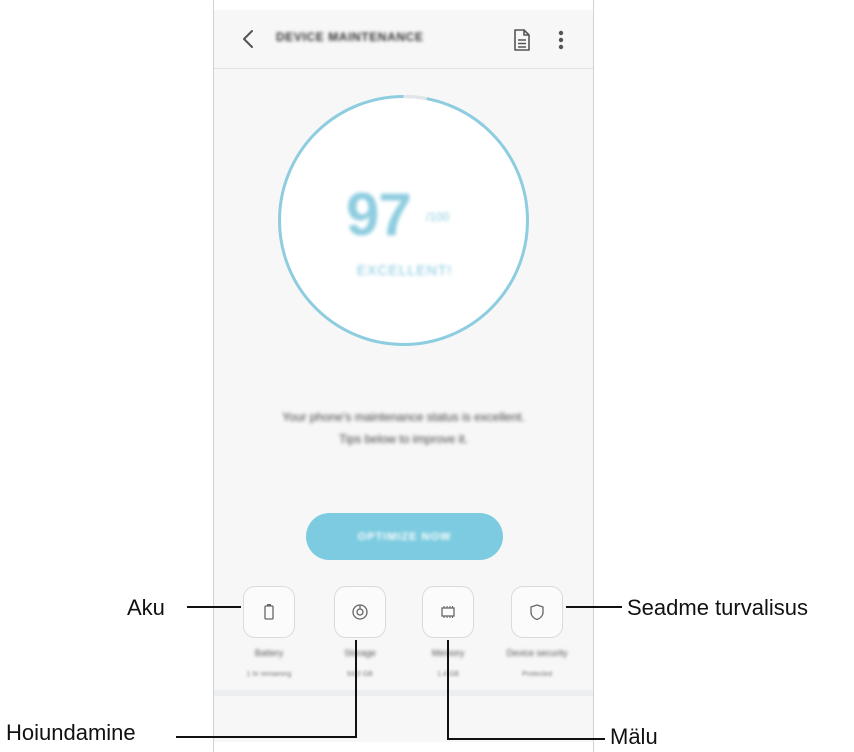 This screenshot has height=752, width=854. I want to click on document-icon, so click(522, 40).